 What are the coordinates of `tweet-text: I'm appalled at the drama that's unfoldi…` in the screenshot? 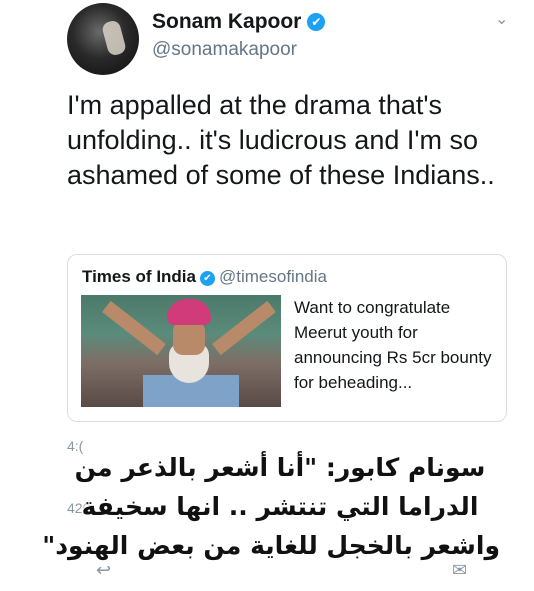 It's located at (281, 140).